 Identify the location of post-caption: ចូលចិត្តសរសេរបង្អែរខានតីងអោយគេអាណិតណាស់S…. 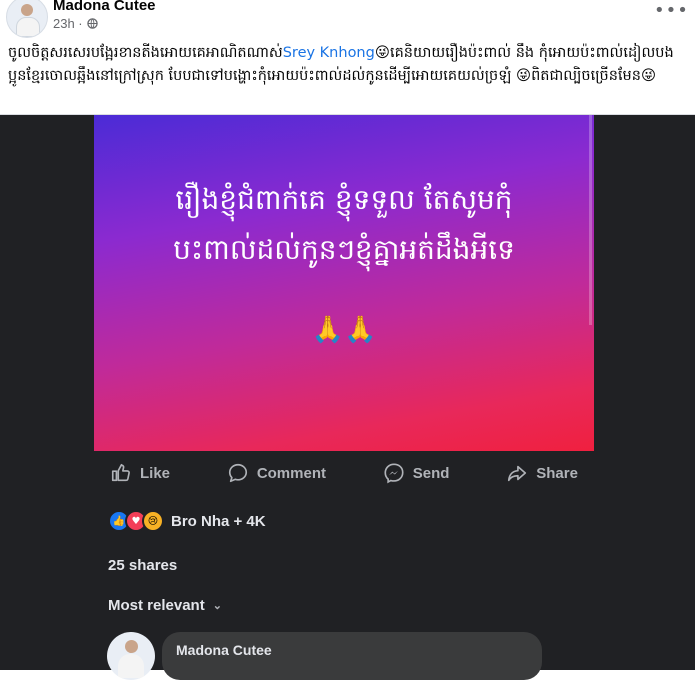
(350, 65).